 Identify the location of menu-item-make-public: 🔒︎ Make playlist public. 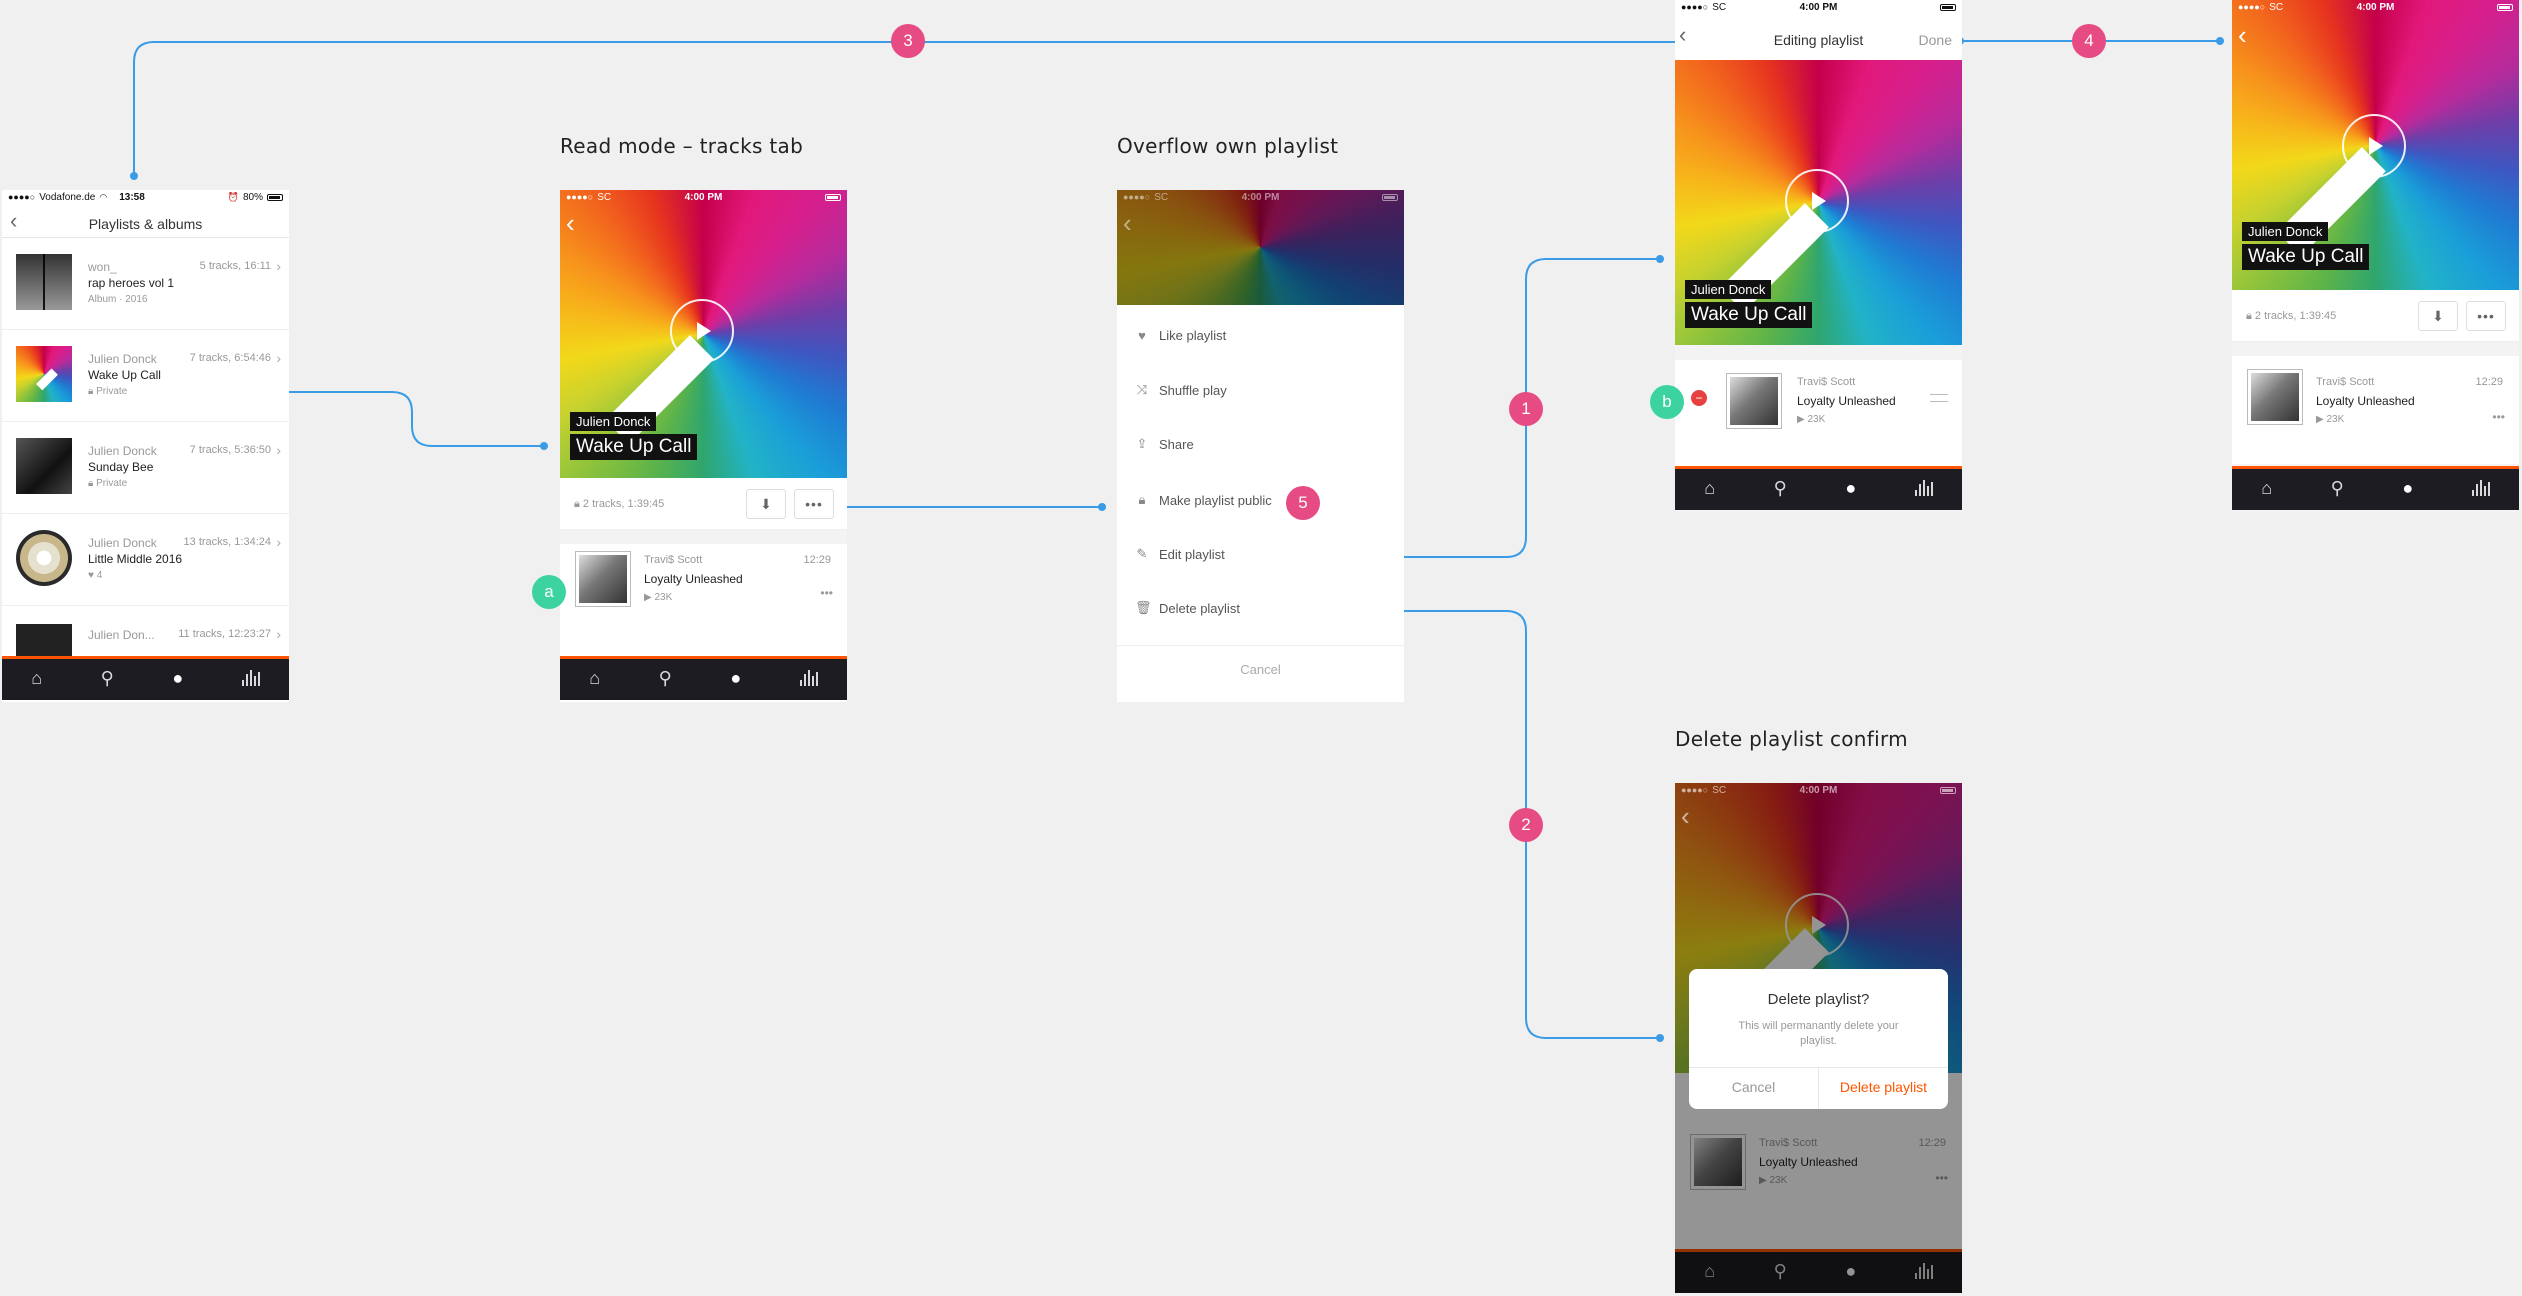
(1203, 500).